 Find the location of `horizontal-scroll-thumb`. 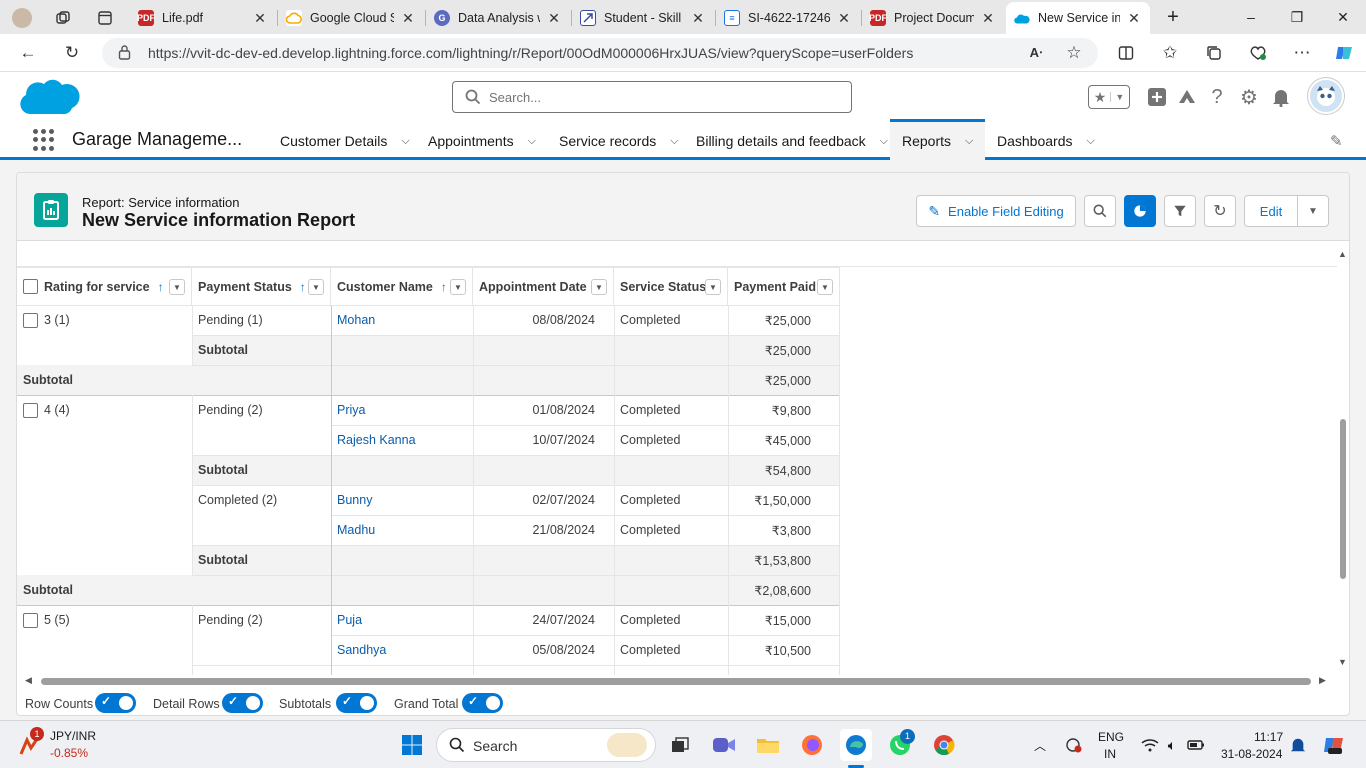

horizontal-scroll-thumb is located at coordinates (676, 681).